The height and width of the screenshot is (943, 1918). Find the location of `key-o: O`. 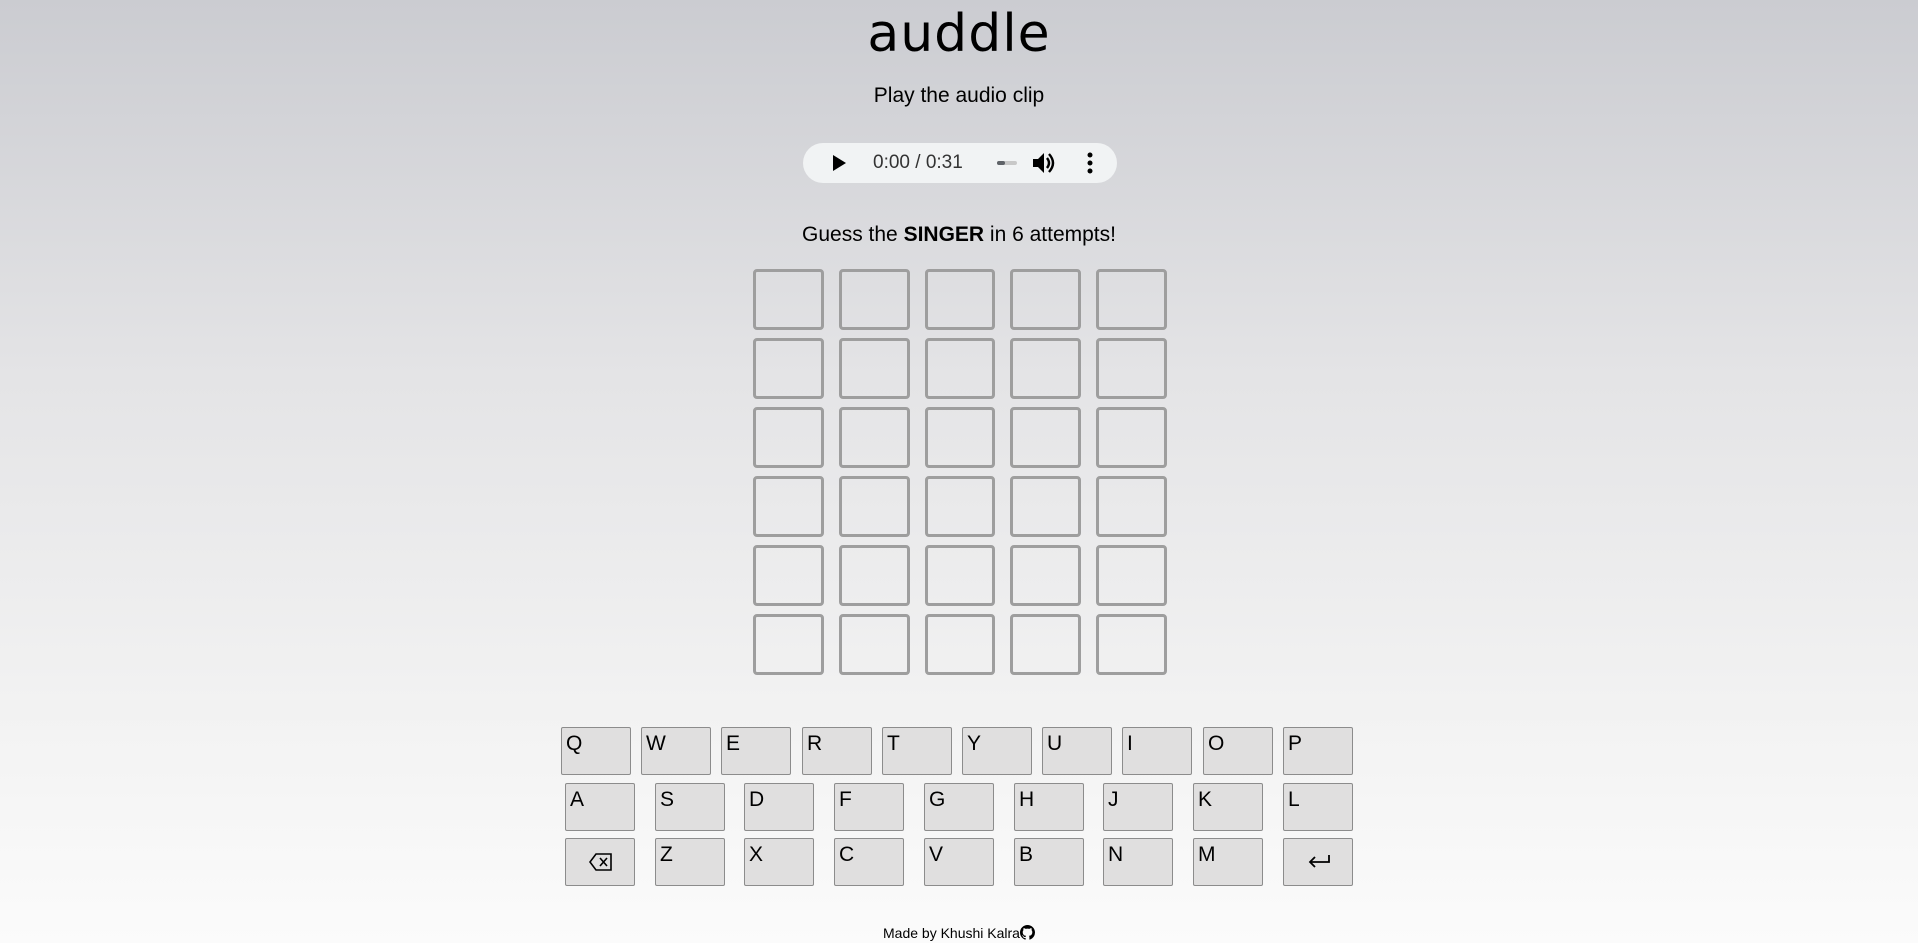

key-o: O is located at coordinates (1238, 751).